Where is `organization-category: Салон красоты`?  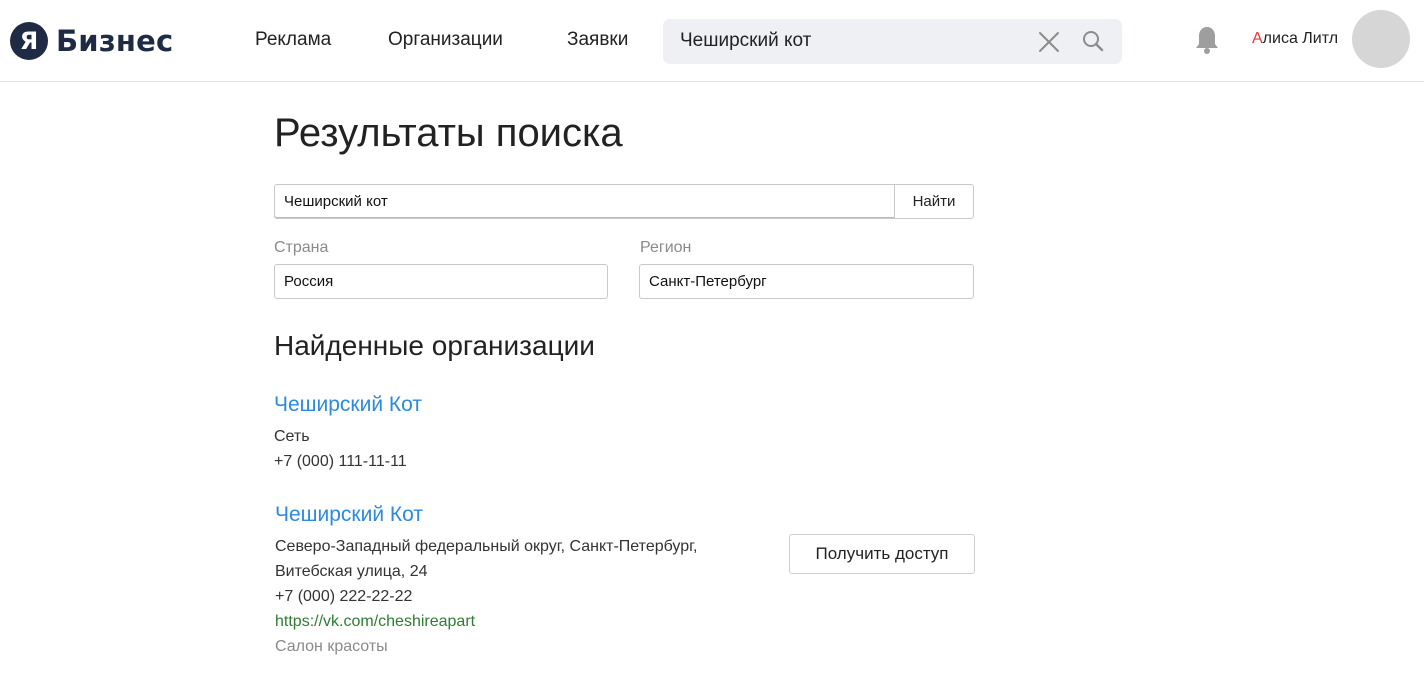
organization-category: Салон красоты is located at coordinates (331, 646).